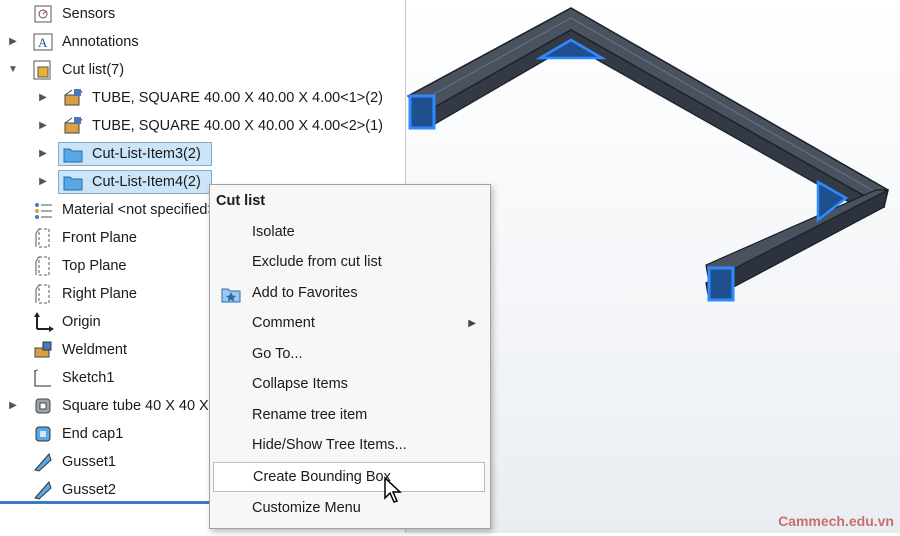 The width and height of the screenshot is (900, 536). I want to click on tube-end-face-right, so click(721, 284).